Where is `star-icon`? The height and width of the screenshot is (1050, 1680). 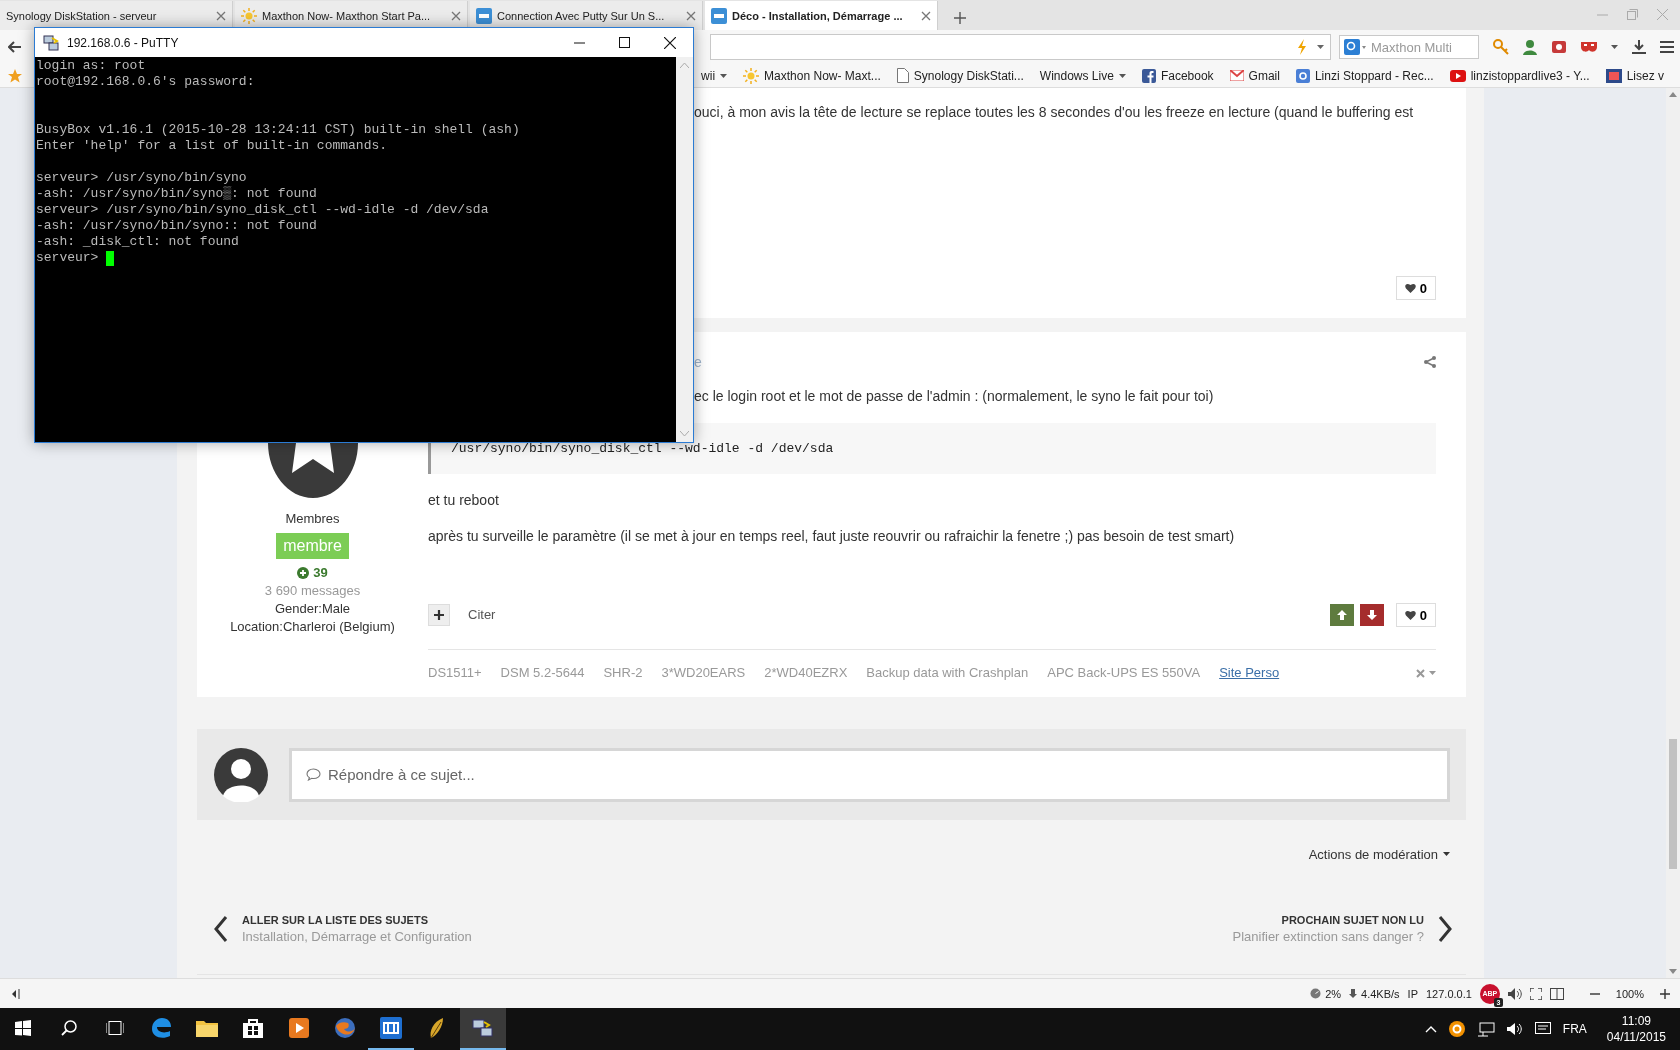 star-icon is located at coordinates (15, 75).